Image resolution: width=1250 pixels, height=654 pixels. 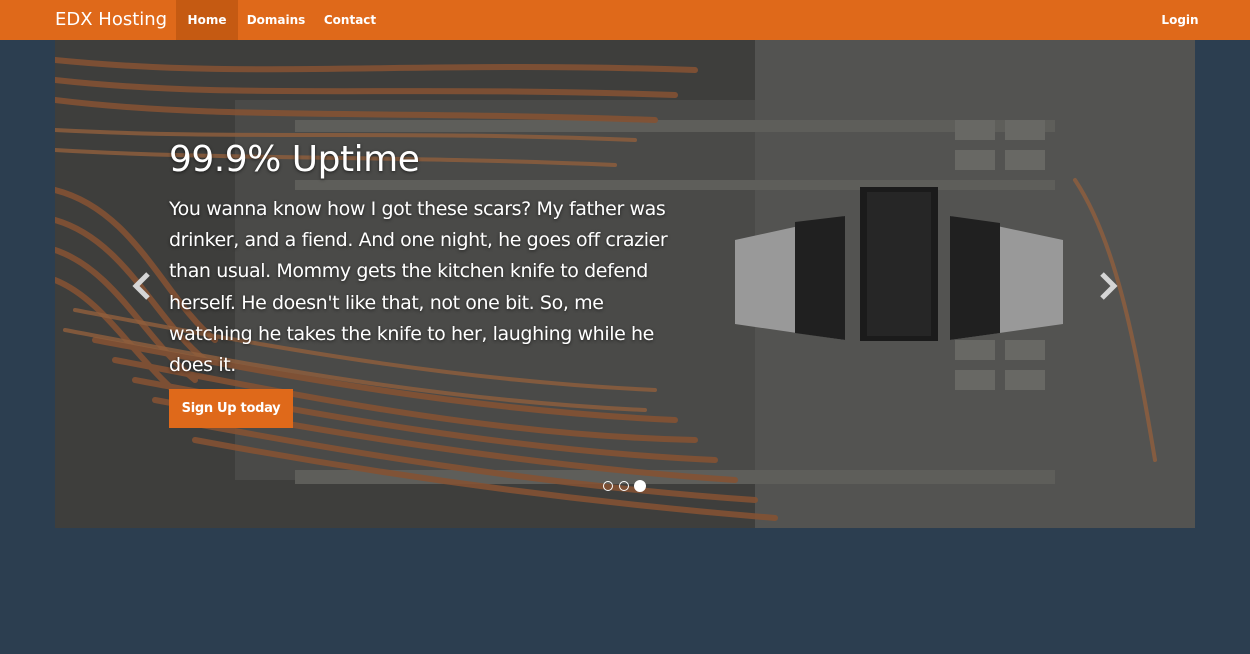 What do you see at coordinates (625, 20) in the screenshot?
I see `top-navbar: EDX Hosting Home Domains Contact Login` at bounding box center [625, 20].